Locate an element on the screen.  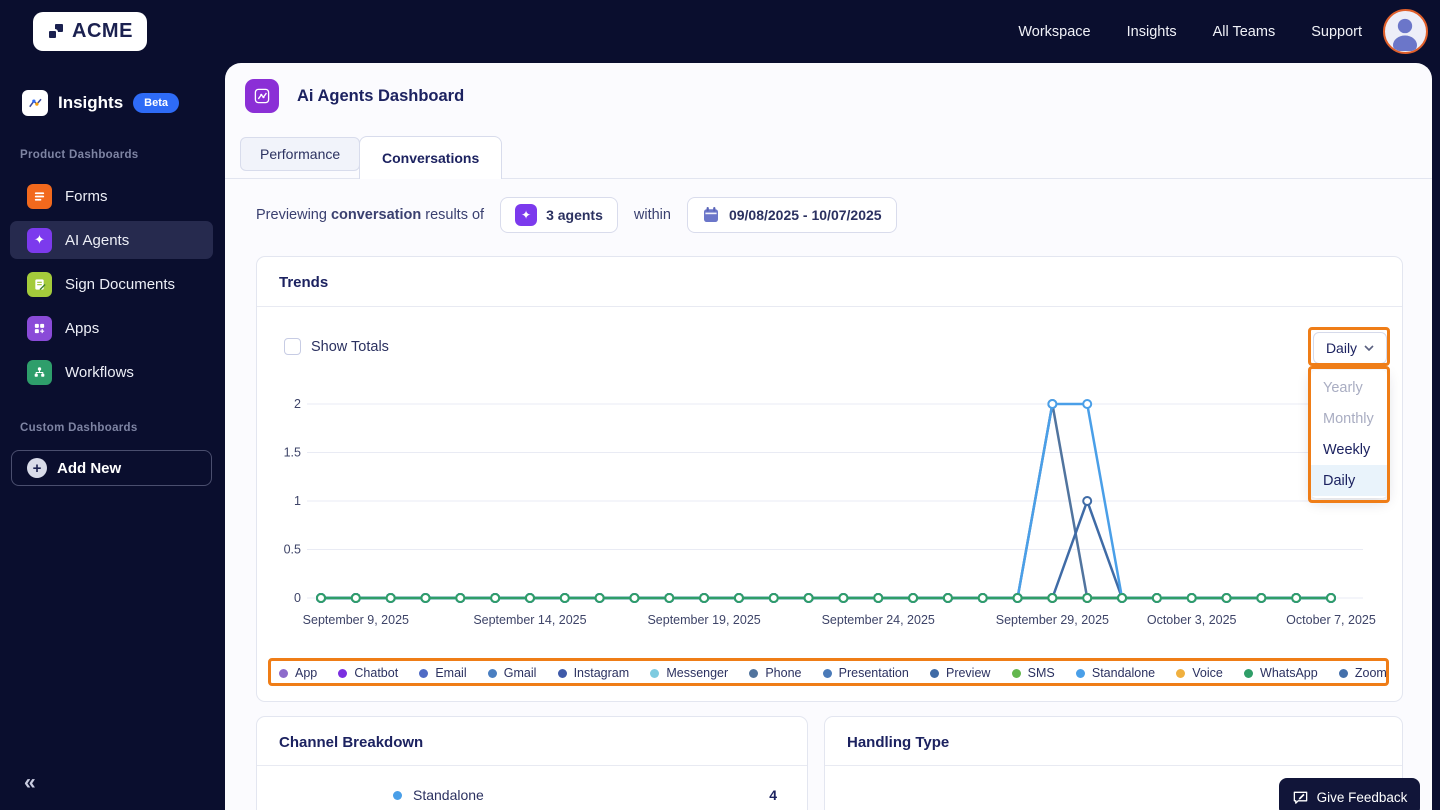
within-label: within is located at coordinates (652, 215).